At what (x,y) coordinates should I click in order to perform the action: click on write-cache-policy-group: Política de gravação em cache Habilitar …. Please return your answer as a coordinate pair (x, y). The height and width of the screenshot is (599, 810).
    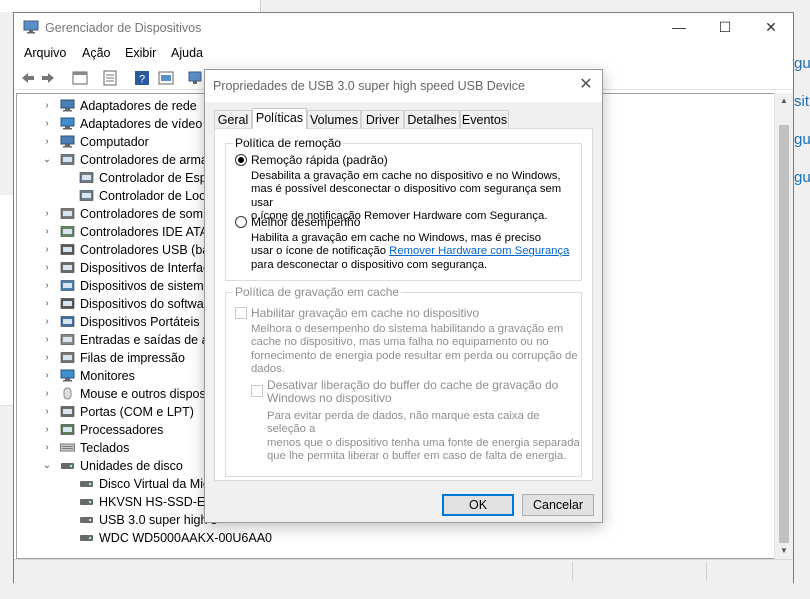
    Looking at the image, I should click on (403, 381).